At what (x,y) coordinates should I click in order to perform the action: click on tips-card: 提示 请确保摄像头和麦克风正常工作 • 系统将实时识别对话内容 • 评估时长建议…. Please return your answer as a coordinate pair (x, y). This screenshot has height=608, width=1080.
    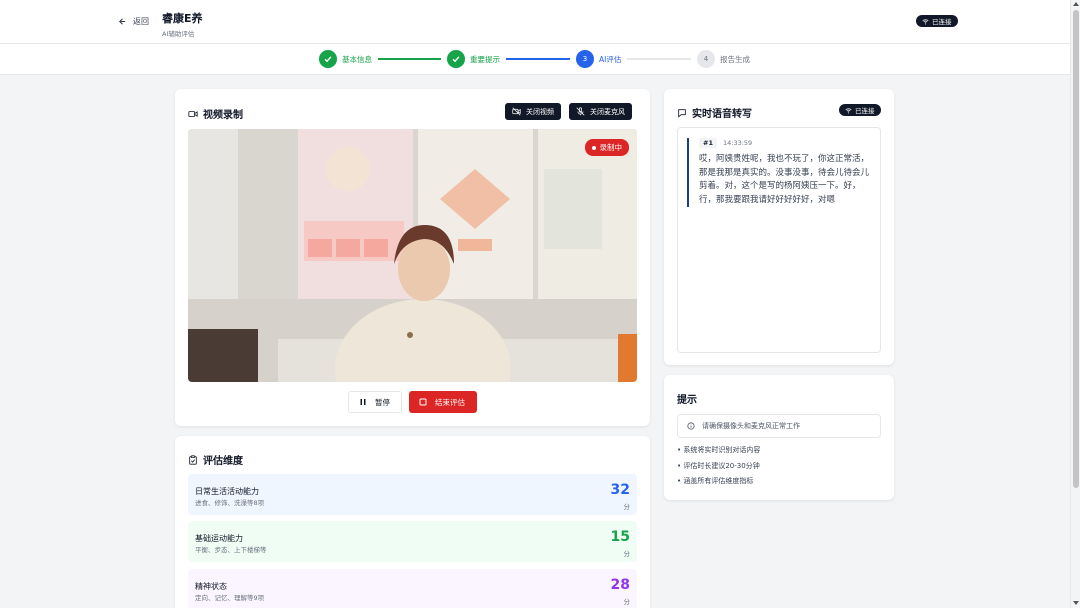
    Looking at the image, I should click on (779, 437).